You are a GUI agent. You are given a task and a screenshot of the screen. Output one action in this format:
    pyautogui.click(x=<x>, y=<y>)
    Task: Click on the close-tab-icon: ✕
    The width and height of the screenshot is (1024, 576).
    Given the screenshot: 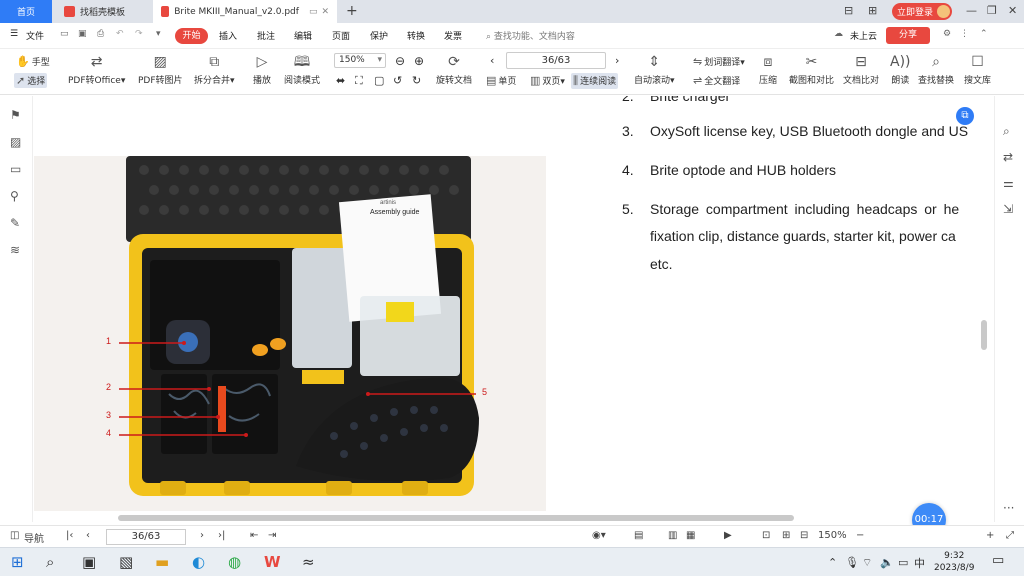 What is the action you would take?
    pyautogui.click(x=325, y=12)
    